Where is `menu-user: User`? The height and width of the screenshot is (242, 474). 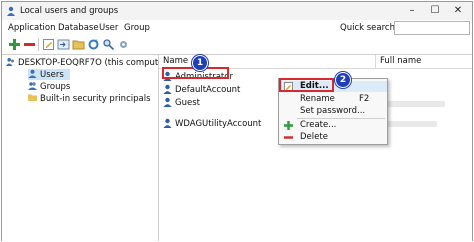 menu-user: User is located at coordinates (108, 28).